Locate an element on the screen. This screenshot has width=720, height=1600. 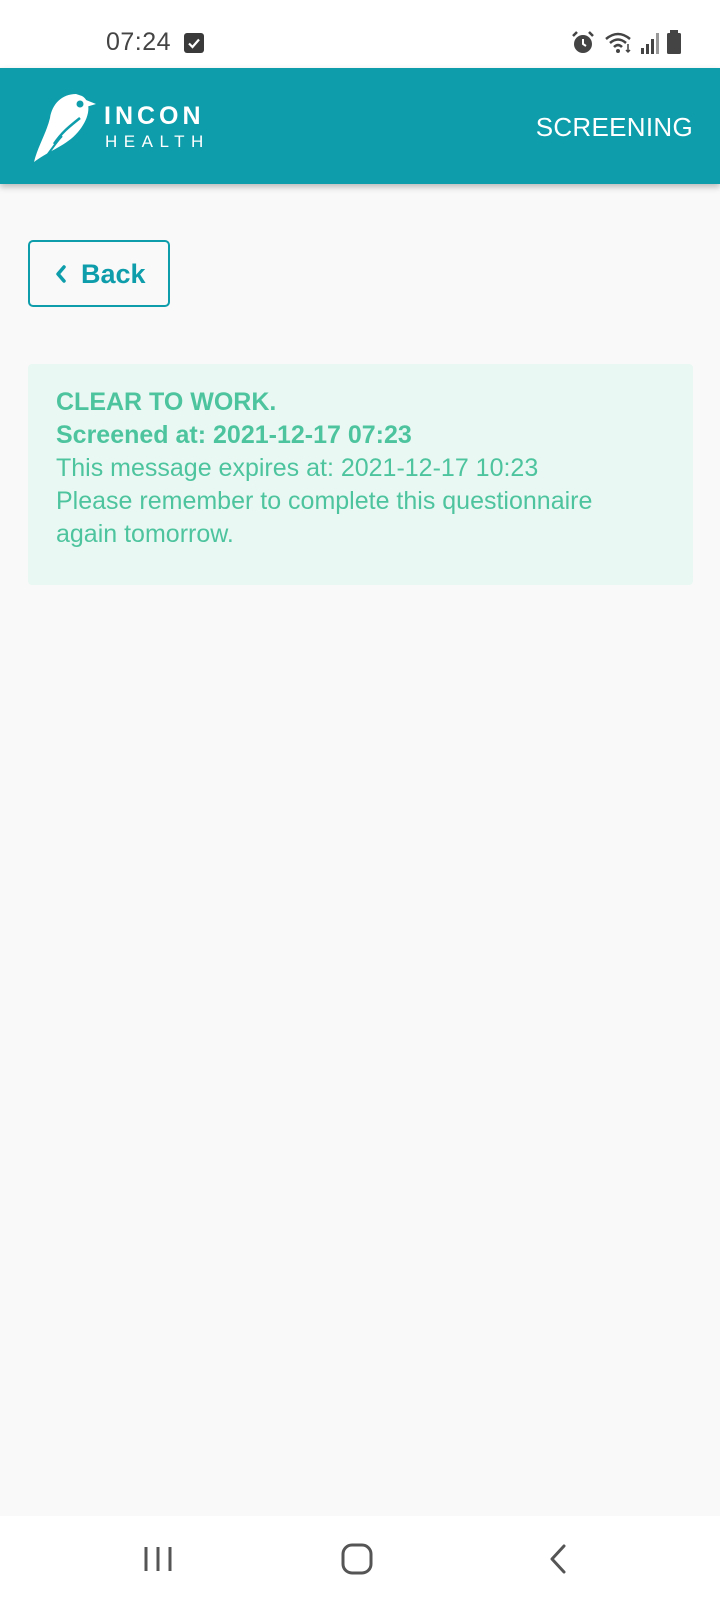
checkbox-notification-icon is located at coordinates (194, 43).